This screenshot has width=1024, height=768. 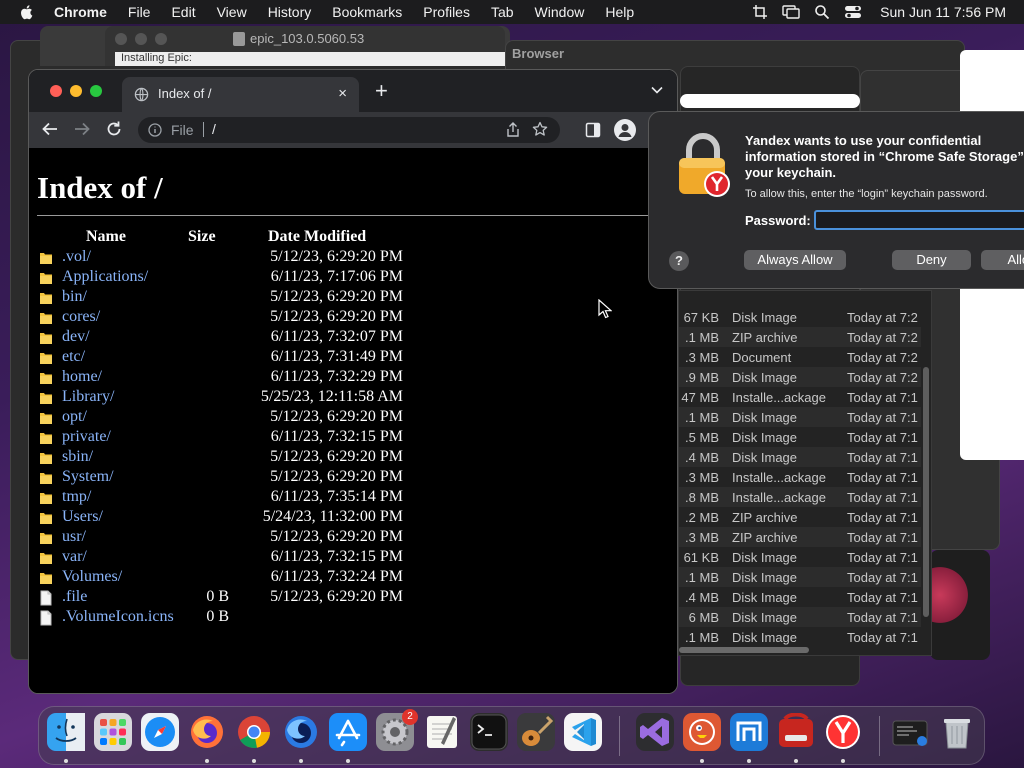 I want to click on entry-name-link: sbin/, so click(x=77, y=457).